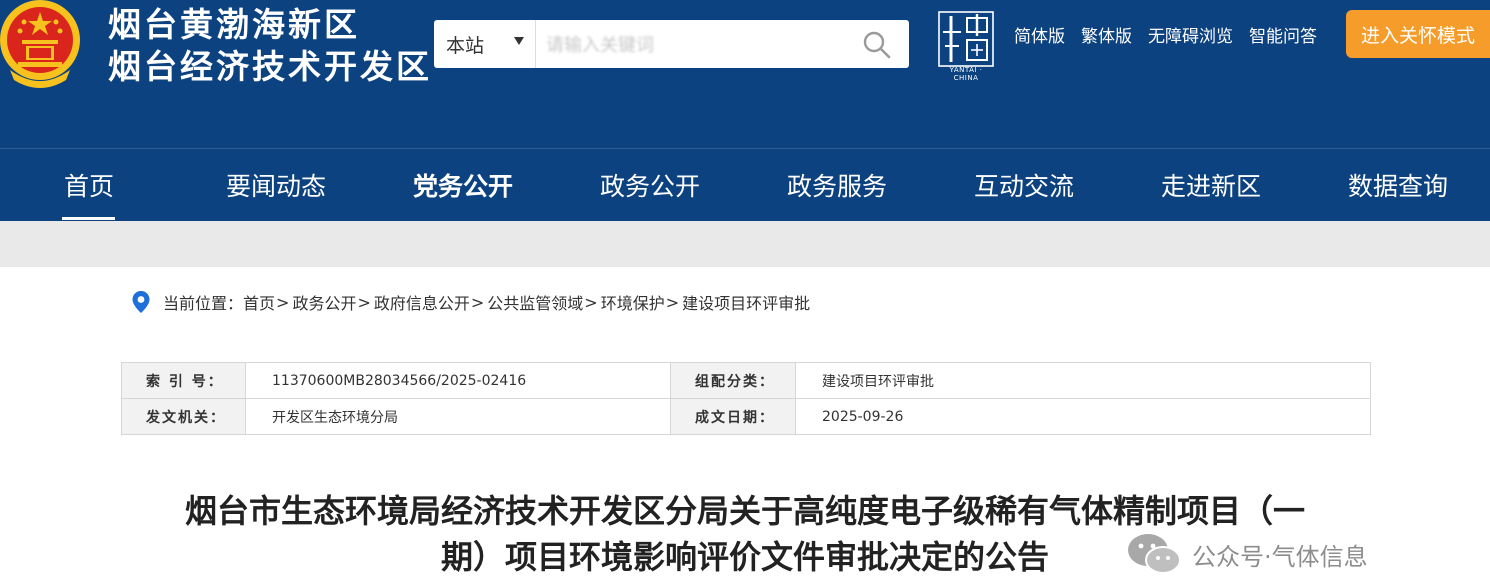  What do you see at coordinates (966, 74) in the screenshot?
I see `yantai-logo-caption: YANTAI · CHINA` at bounding box center [966, 74].